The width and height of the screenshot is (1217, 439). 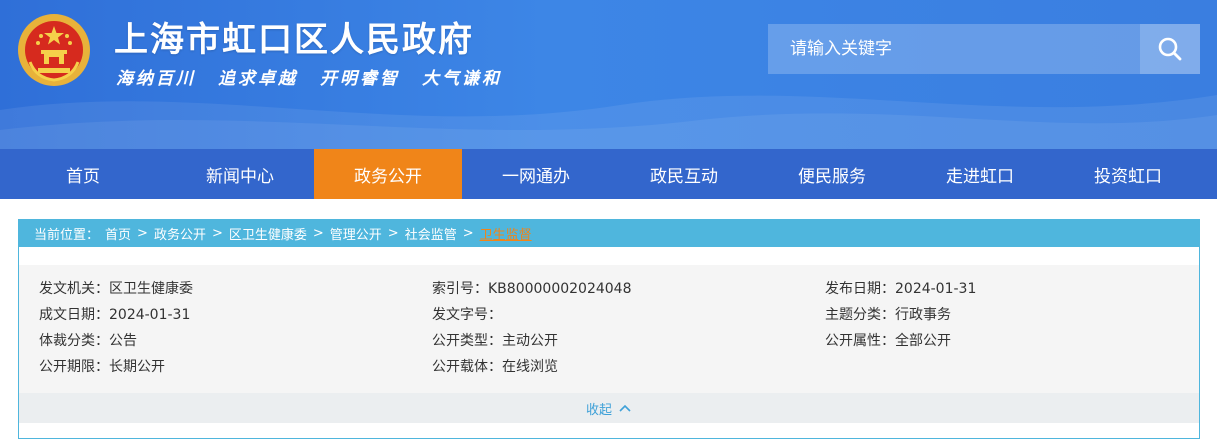 I want to click on meta-disclosure-attribute: 公开属性：全部公开, so click(x=888, y=341).